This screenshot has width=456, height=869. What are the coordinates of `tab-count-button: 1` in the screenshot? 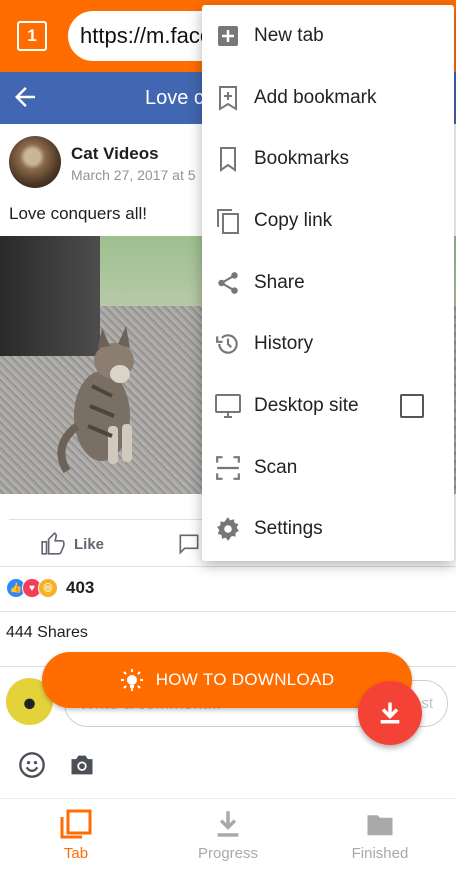 It's located at (32, 36).